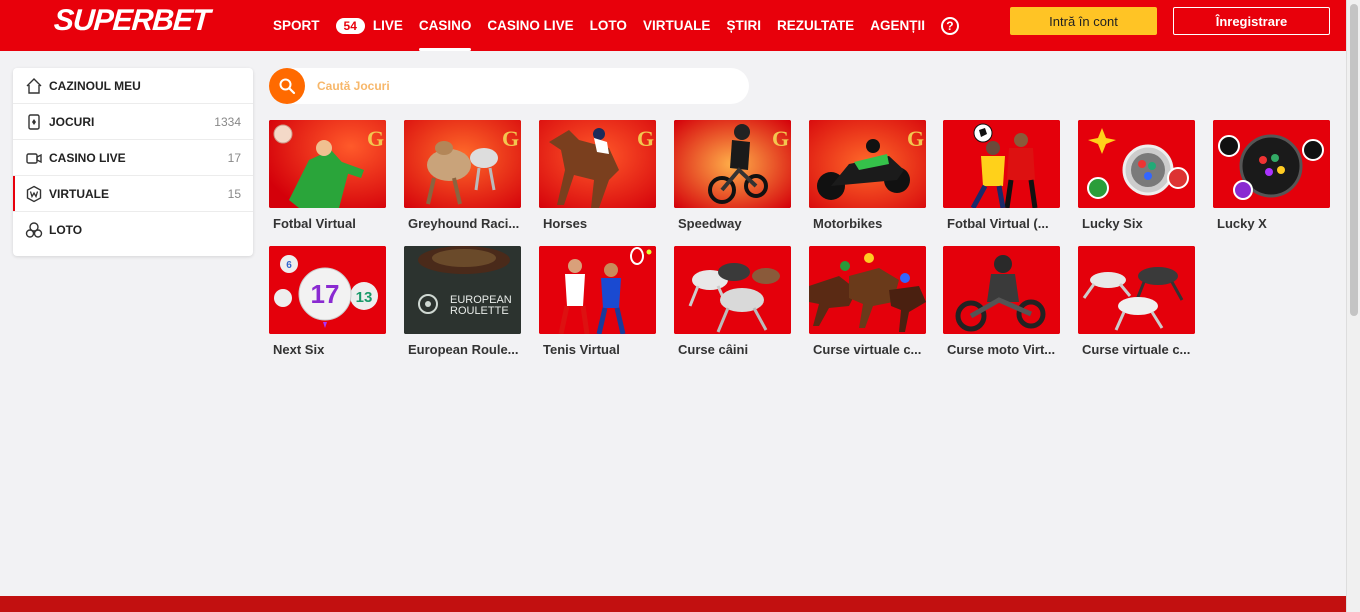 Image resolution: width=1360 pixels, height=612 pixels. Describe the element at coordinates (1083, 21) in the screenshot. I see `login-button: Intră în cont` at that location.